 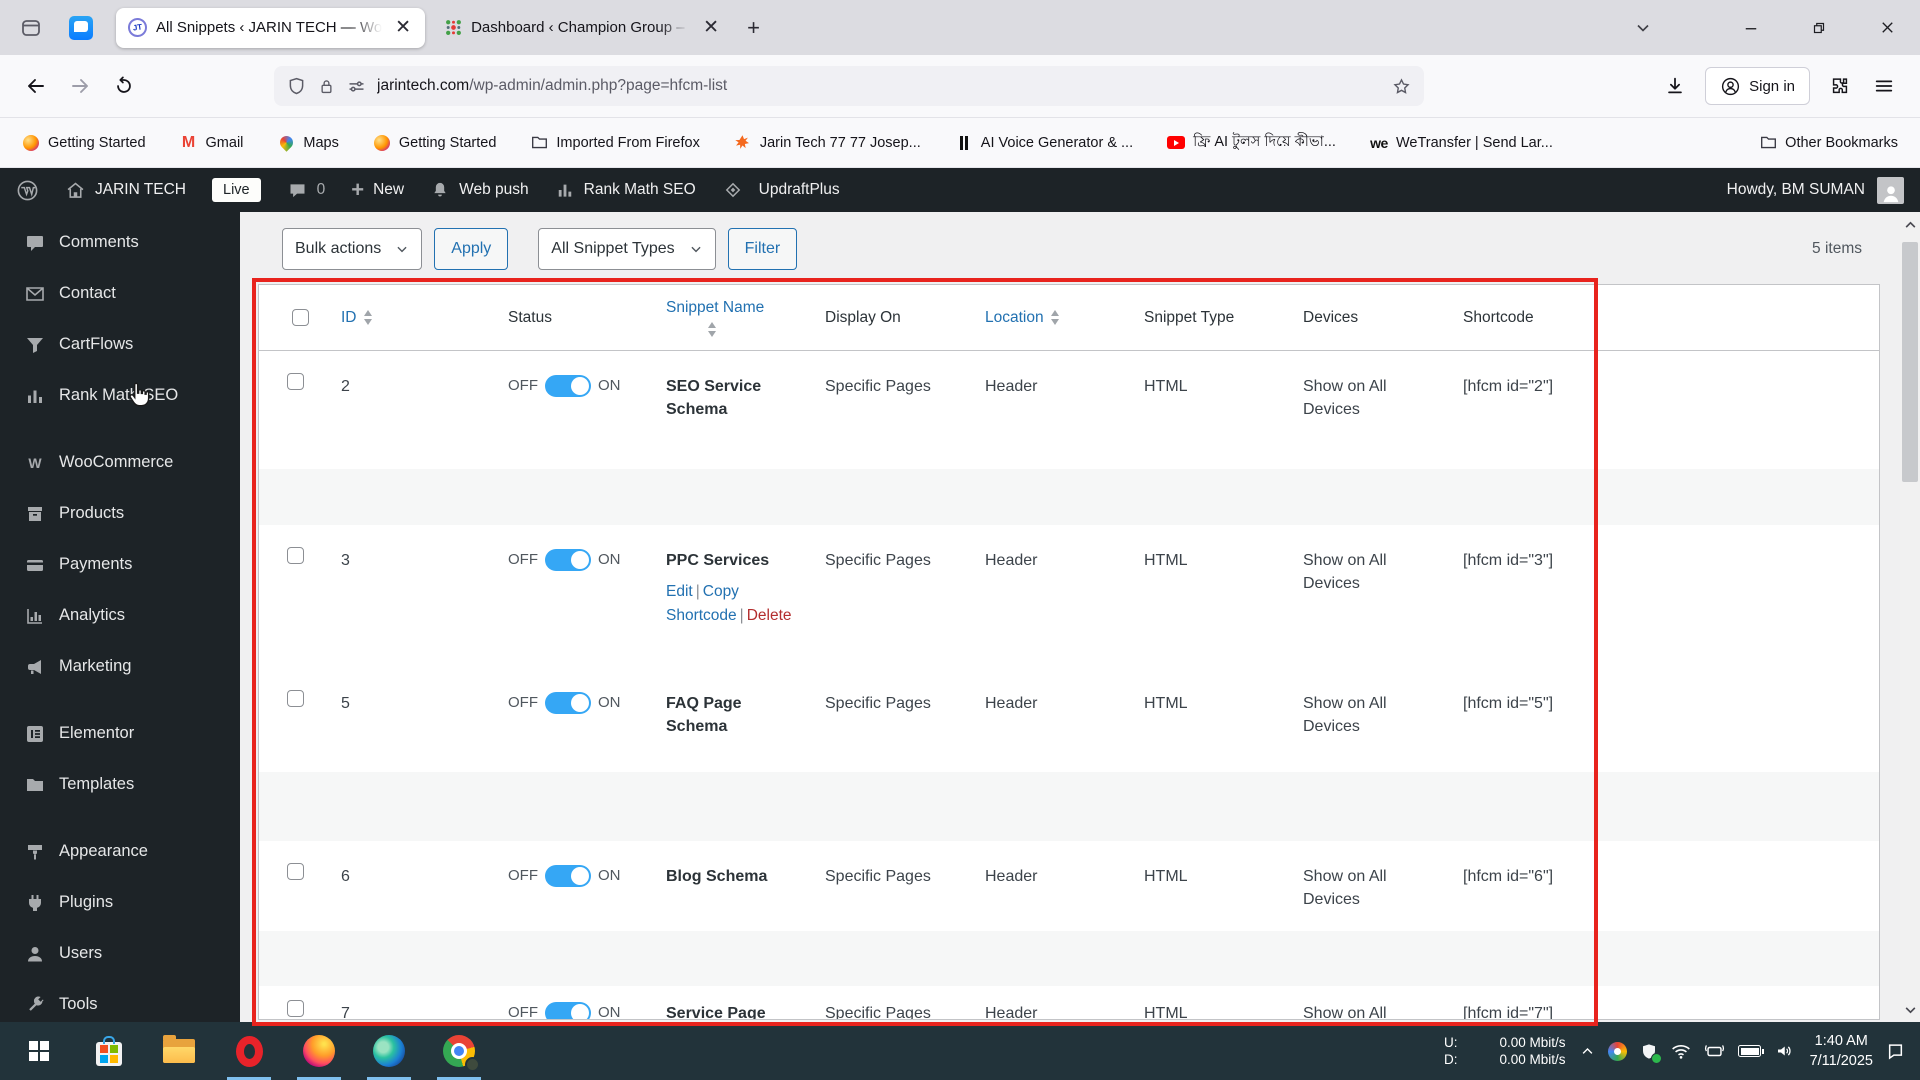 I want to click on downloads-button, so click(x=1675, y=86).